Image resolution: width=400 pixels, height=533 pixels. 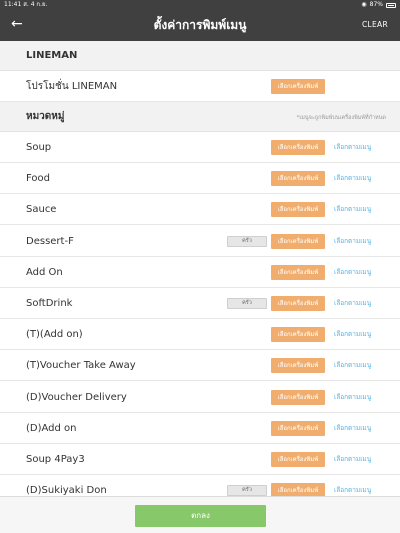 I want to click on lineman-promo-row: โปรโมชั่น LINEMAN เลือกเครื่องพิมพ์, so click(x=200, y=86).